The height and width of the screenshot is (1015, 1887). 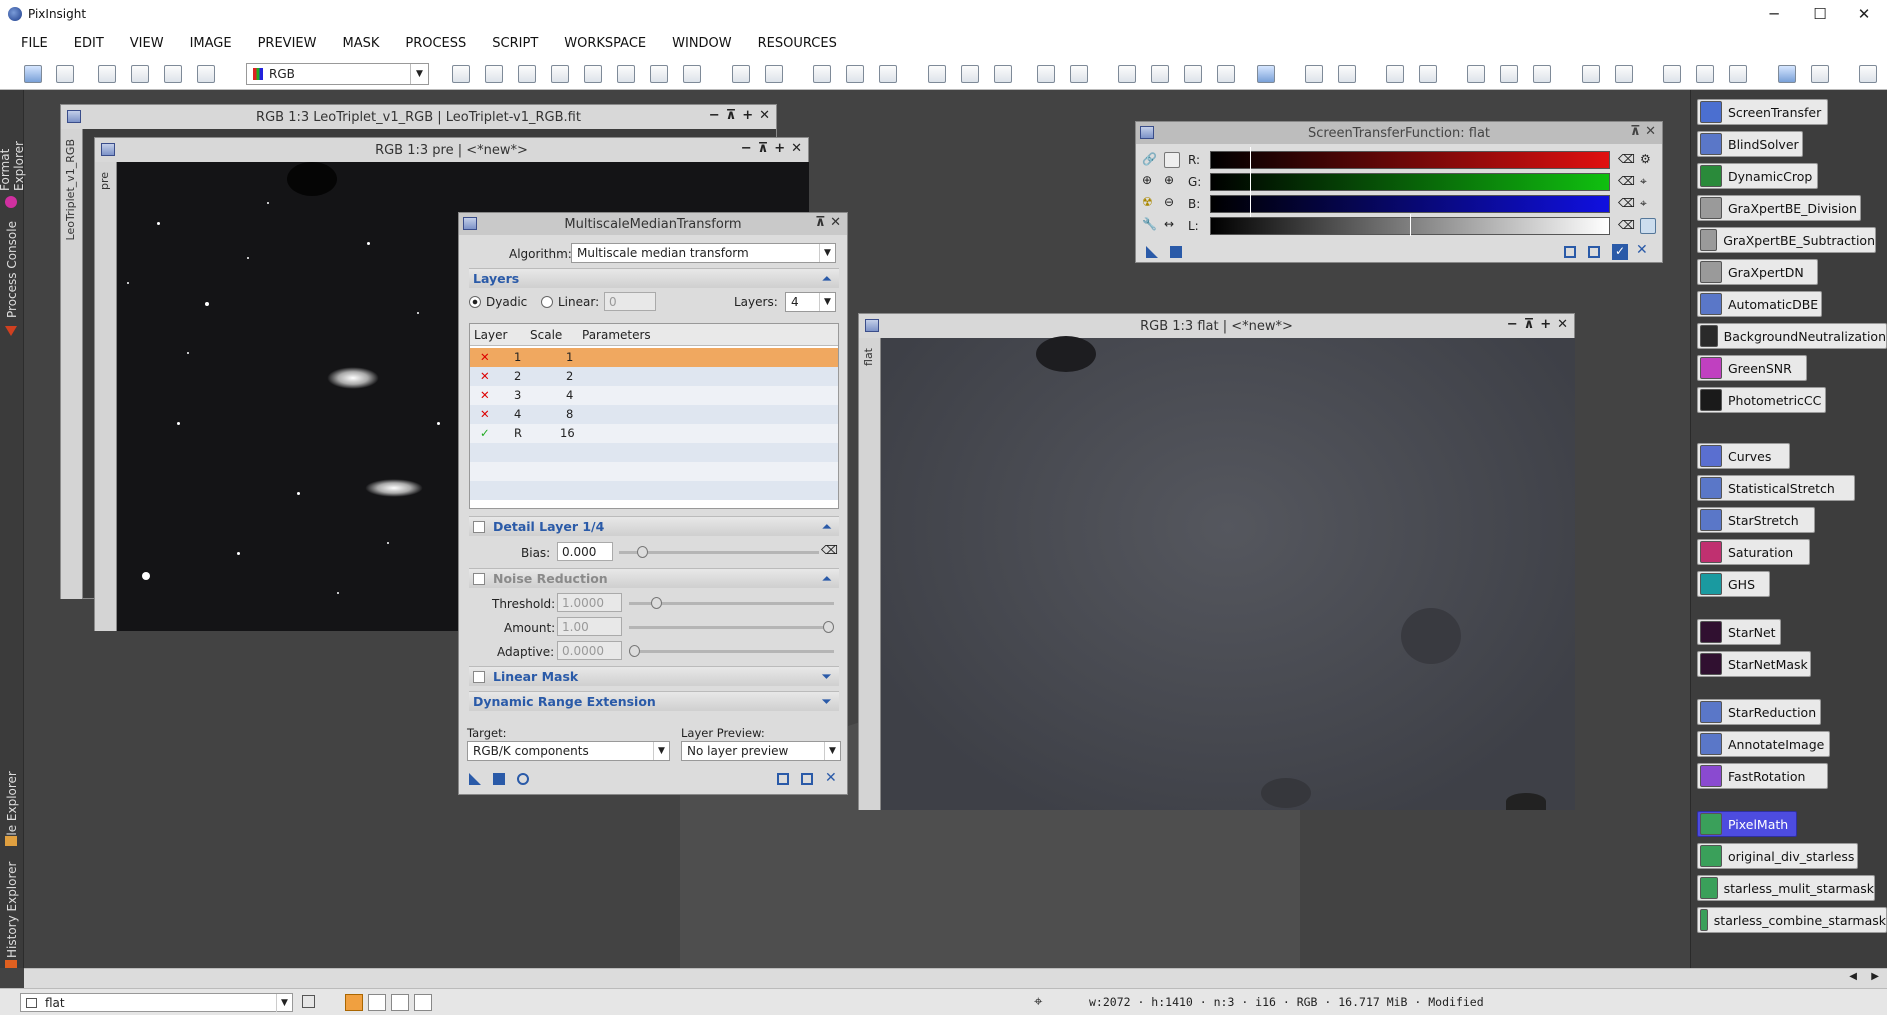 I want to click on reset-b-icon: ⌫, so click(x=1626, y=204).